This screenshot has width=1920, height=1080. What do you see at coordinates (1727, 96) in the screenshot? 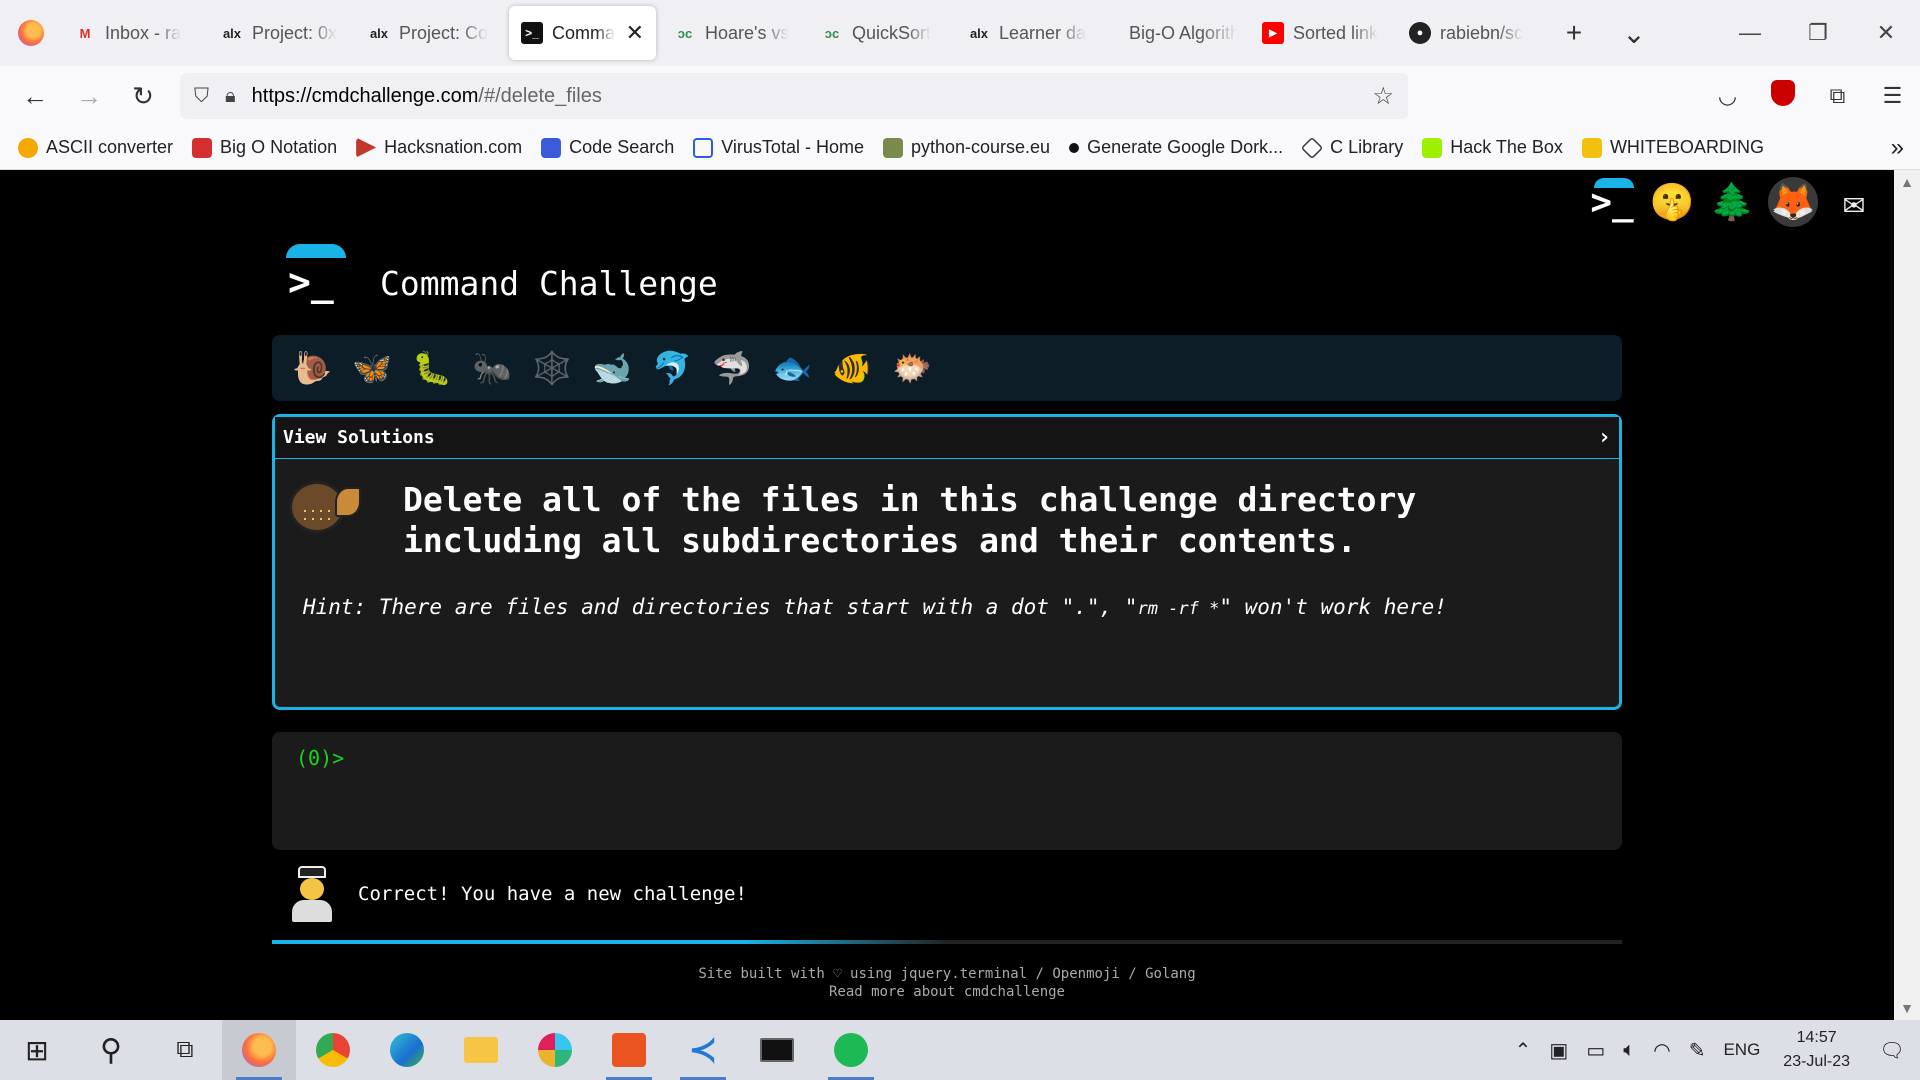
I see `pocket-icon: ◡` at bounding box center [1727, 96].